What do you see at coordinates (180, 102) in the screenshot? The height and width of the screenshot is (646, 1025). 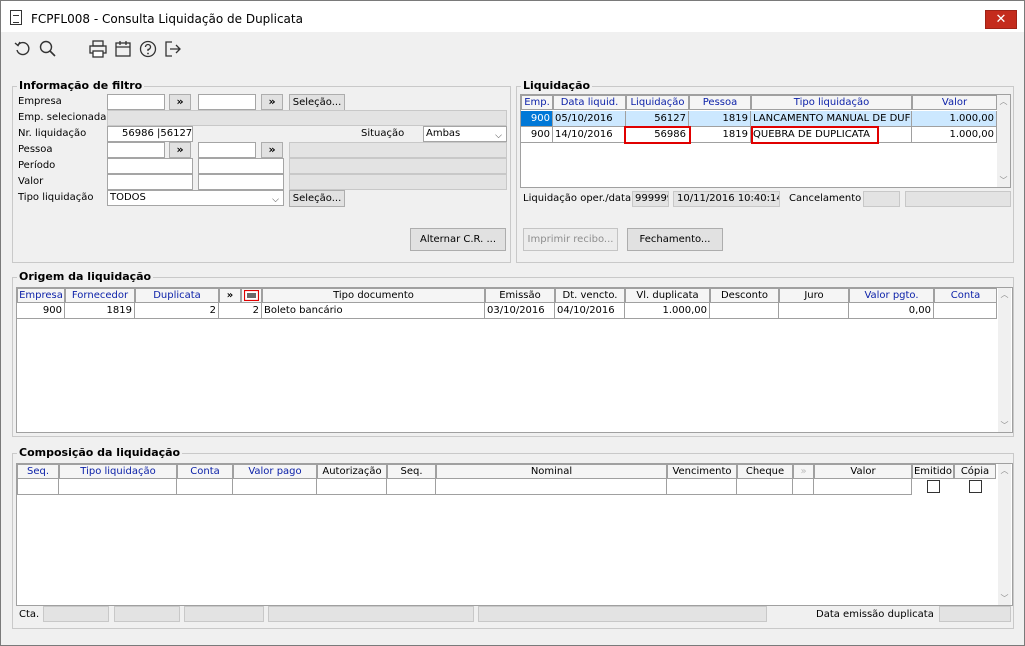 I see `empresa-lookup-button: »` at bounding box center [180, 102].